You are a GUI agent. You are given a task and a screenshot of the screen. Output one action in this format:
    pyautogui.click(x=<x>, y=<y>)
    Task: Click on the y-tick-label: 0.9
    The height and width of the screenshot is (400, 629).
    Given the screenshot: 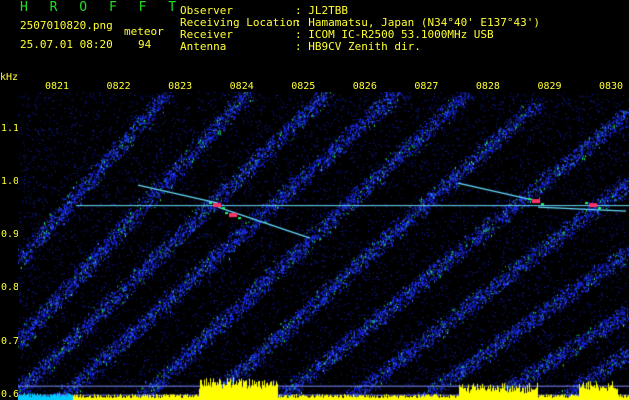 What is the action you would take?
    pyautogui.click(x=10, y=235)
    